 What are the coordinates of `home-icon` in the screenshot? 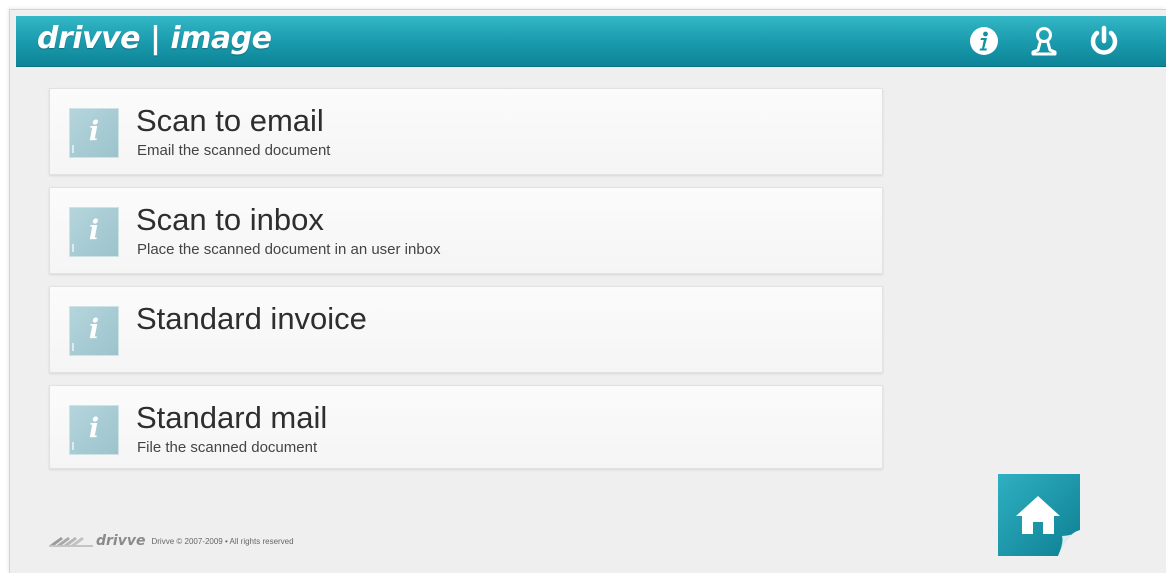 It's located at (1039, 515).